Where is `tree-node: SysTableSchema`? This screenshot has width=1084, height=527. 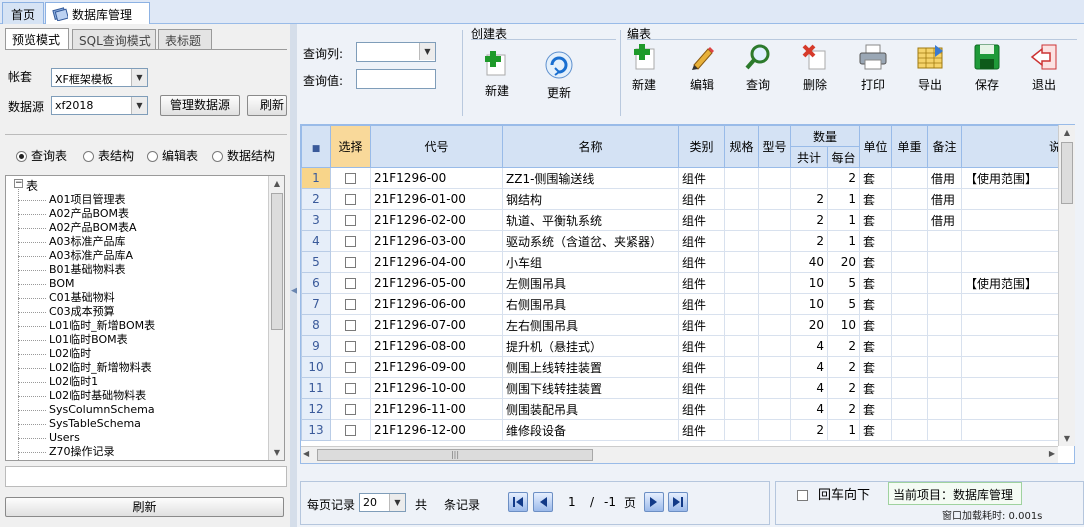 tree-node: SysTableSchema is located at coordinates (95, 424).